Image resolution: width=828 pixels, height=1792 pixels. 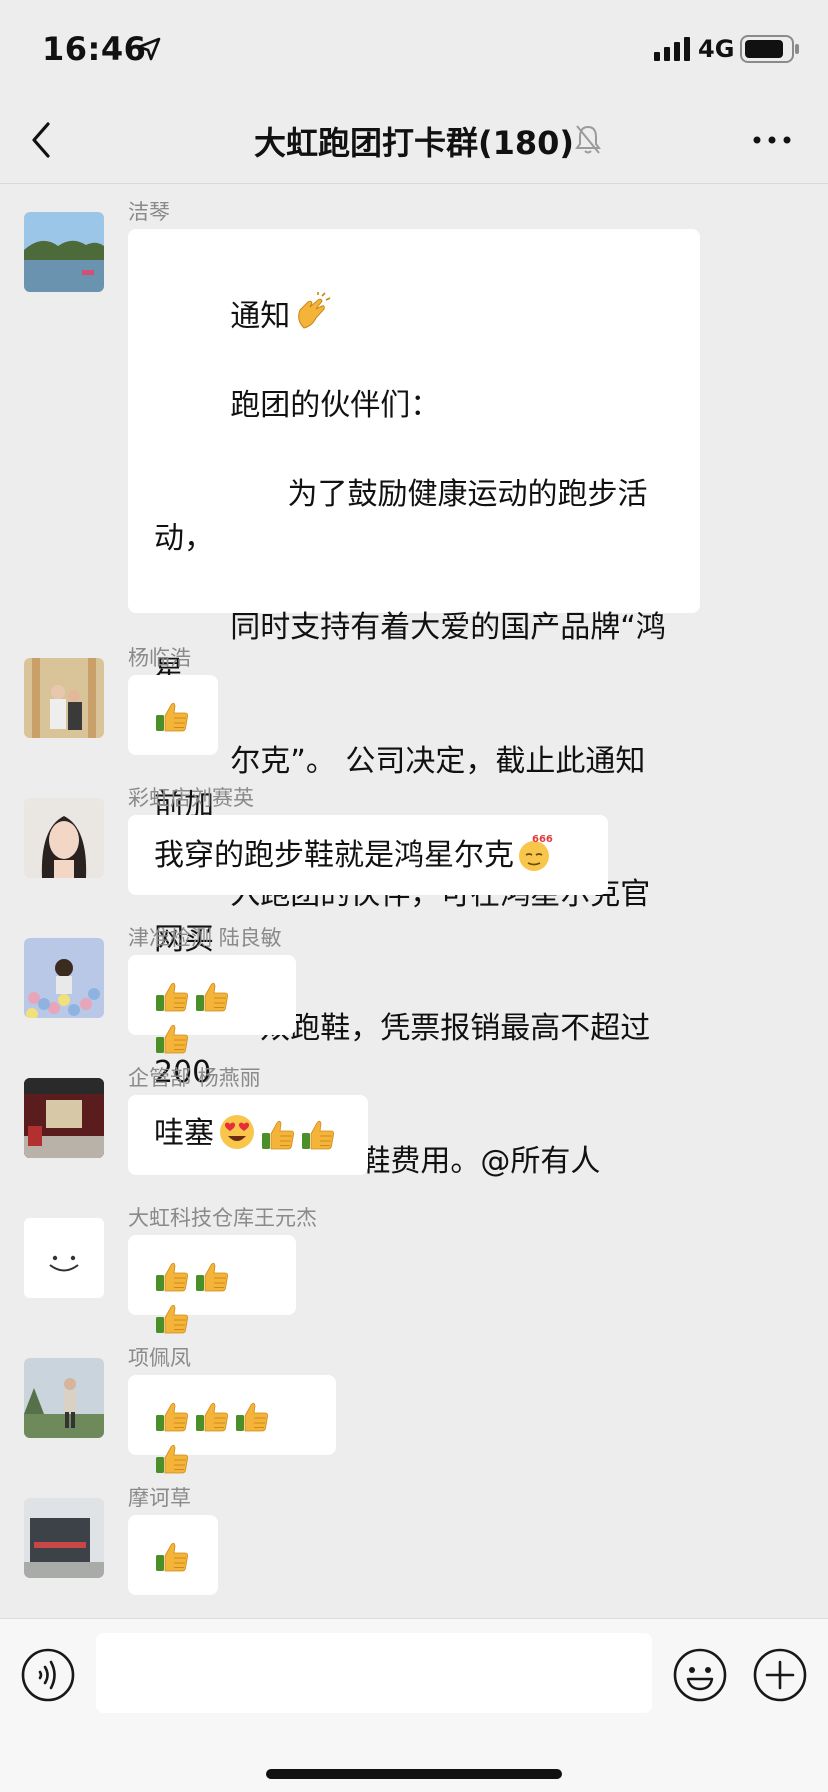 I want to click on add-attachment-icon, so click(x=780, y=1675).